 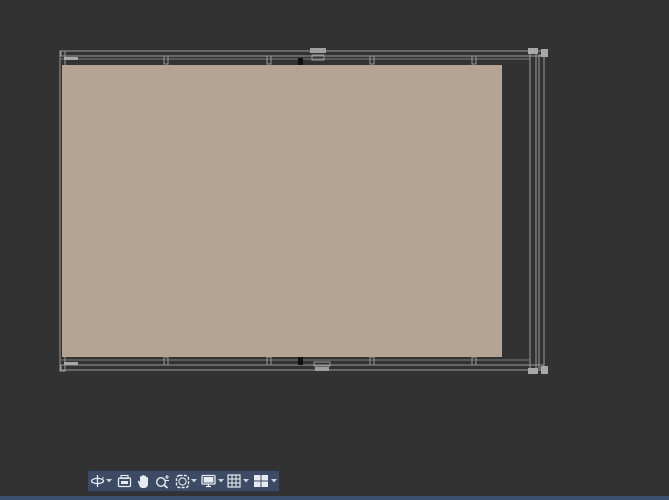 I want to click on grid-button, so click(x=234, y=481).